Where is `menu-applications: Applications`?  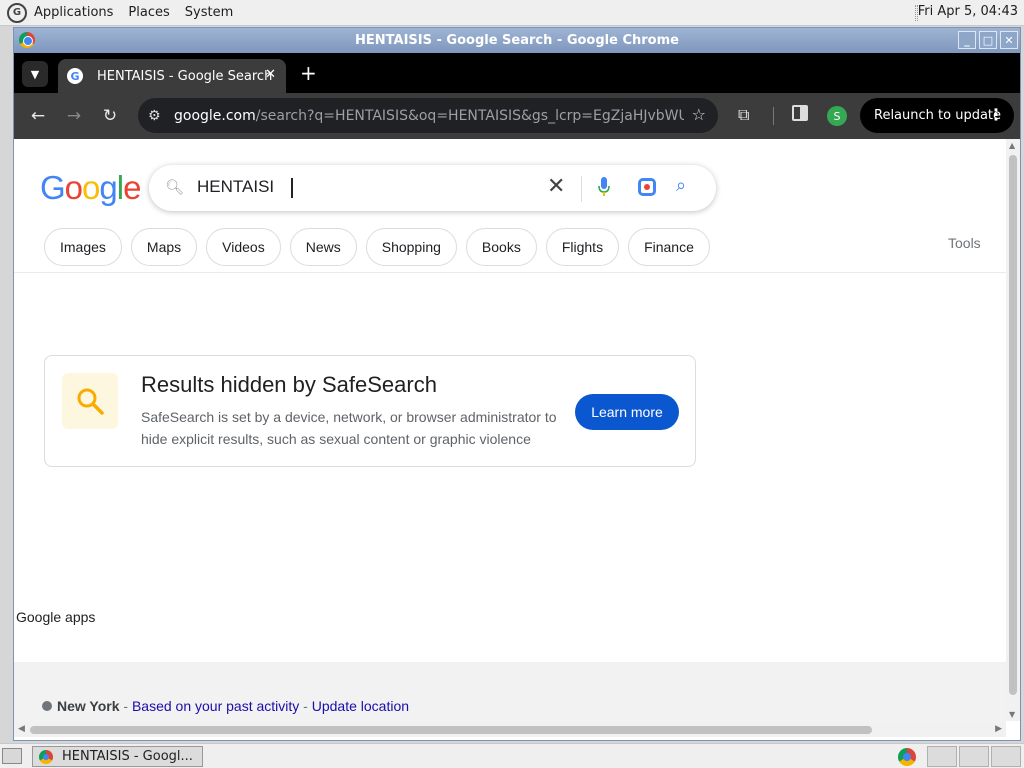 menu-applications: Applications is located at coordinates (73, 12).